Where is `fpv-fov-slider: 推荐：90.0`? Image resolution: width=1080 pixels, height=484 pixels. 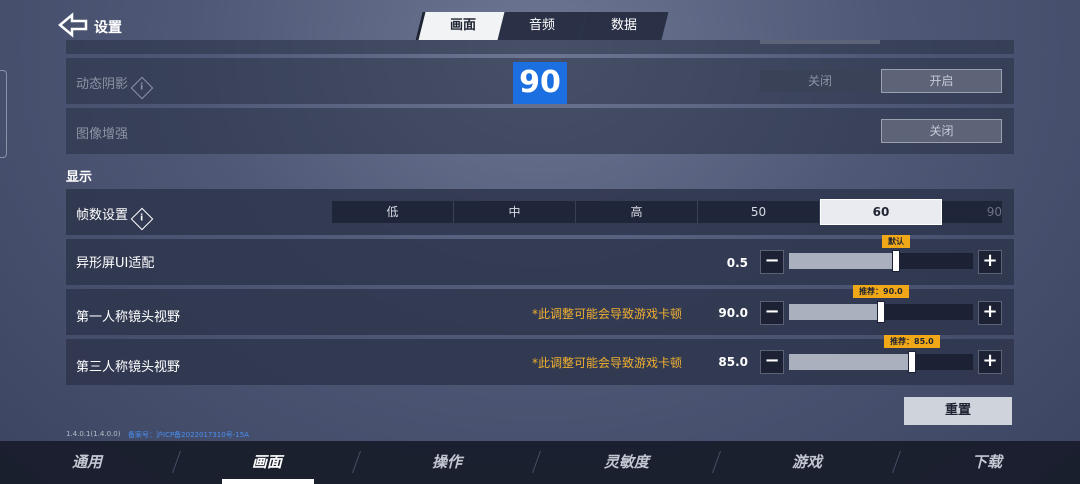 fpv-fov-slider: 推荐：90.0 is located at coordinates (881, 304).